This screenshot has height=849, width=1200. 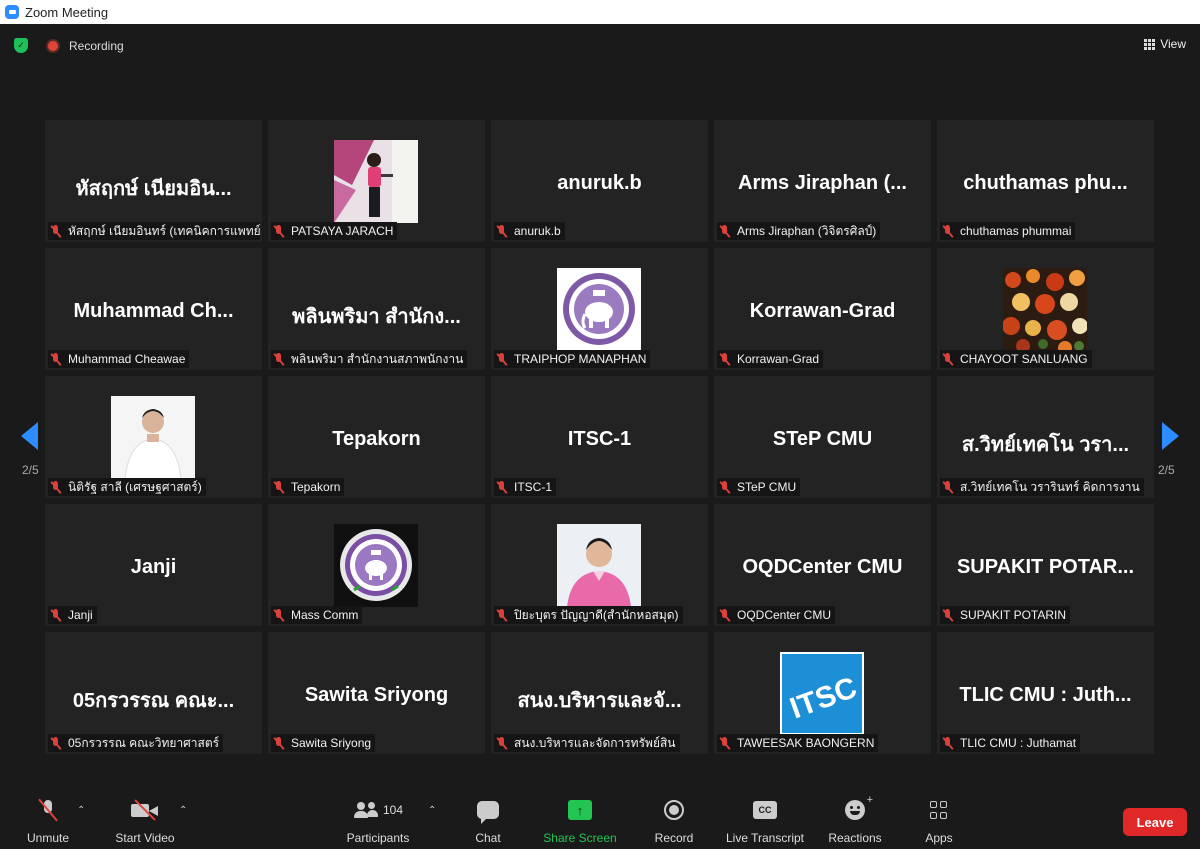 I want to click on audio-options-caret-icon: ⌃, so click(x=81, y=810).